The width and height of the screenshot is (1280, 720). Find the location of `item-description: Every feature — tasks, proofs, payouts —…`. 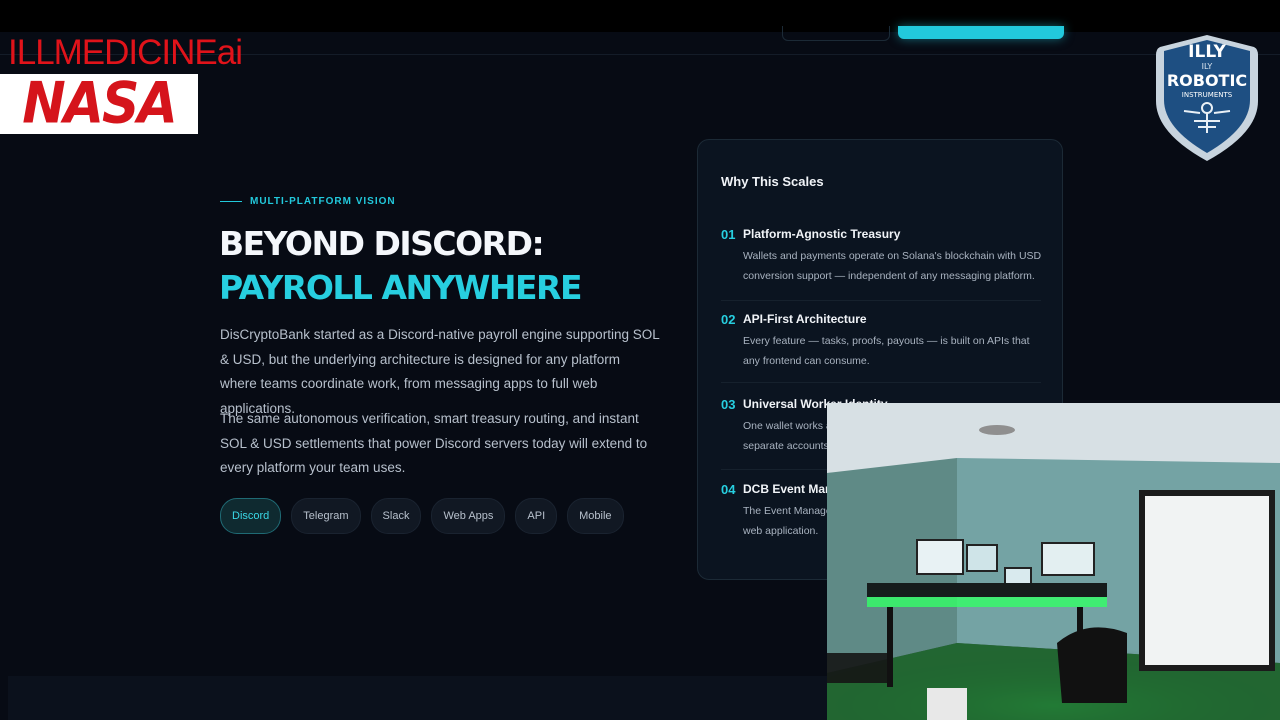

item-description: Every feature — tasks, proofs, payouts —… is located at coordinates (886, 351).